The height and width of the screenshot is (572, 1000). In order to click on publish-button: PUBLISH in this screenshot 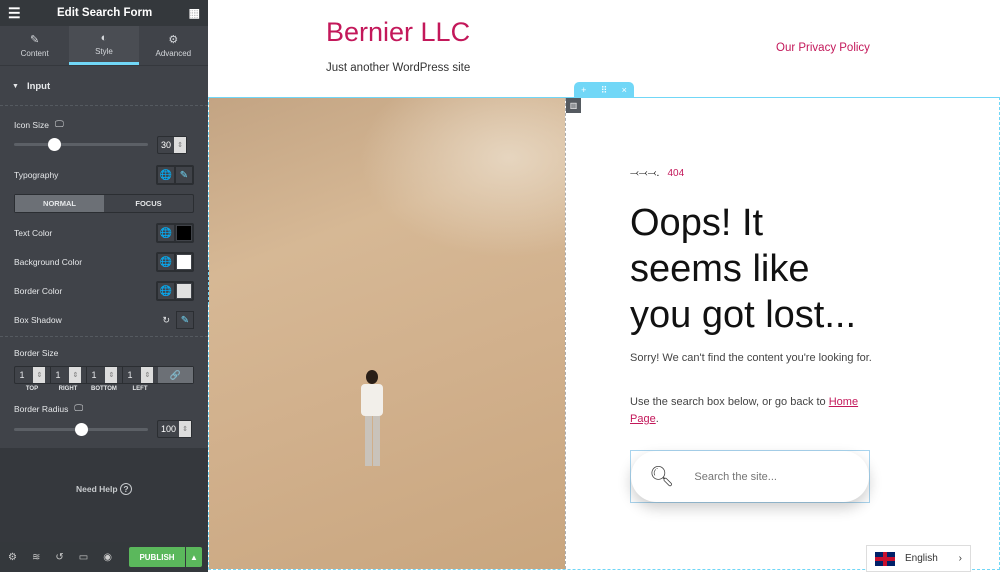, I will do `click(157, 557)`.